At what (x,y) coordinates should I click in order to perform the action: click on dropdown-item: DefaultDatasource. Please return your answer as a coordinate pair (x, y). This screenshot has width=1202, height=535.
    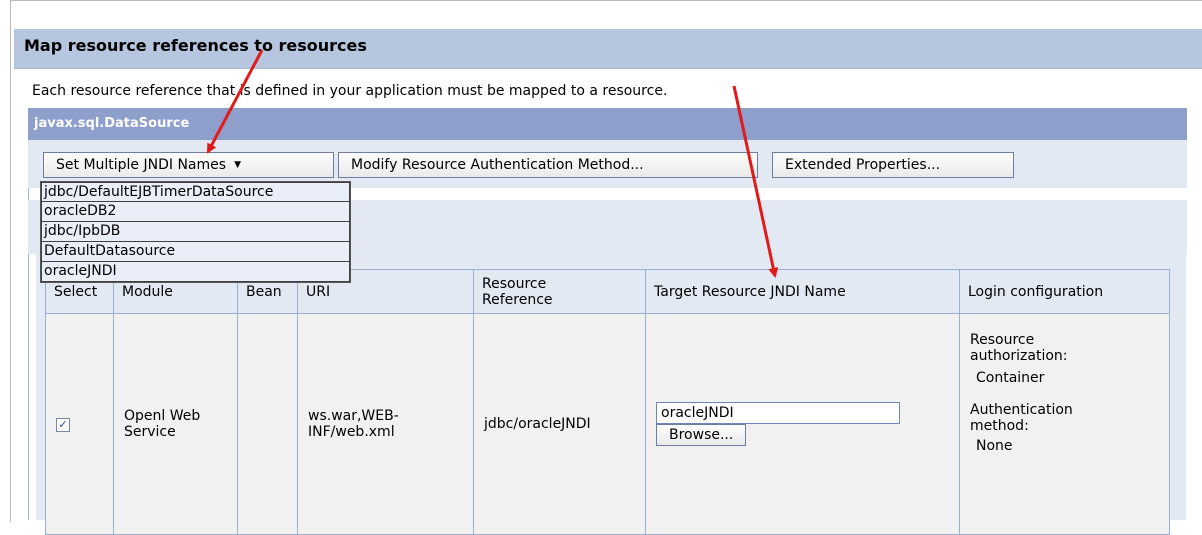
    Looking at the image, I should click on (195, 252).